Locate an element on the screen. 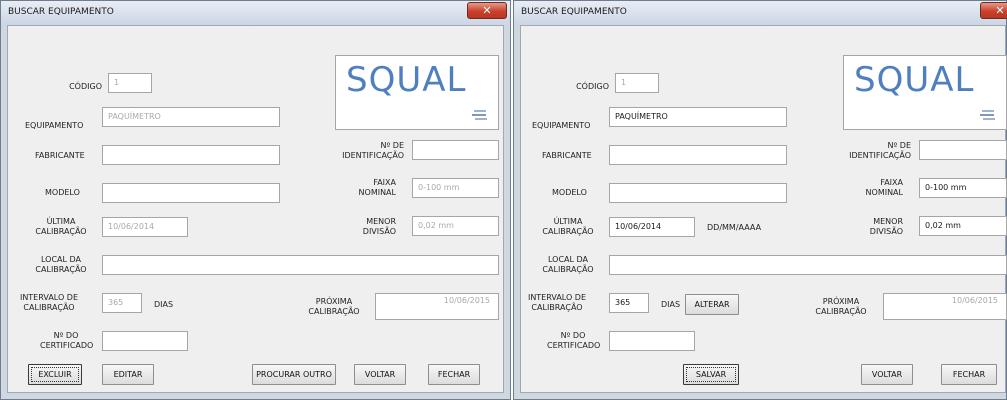 Image resolution: width=1007 pixels, height=400 pixels. alterar-button: ALTERAR is located at coordinates (712, 304).